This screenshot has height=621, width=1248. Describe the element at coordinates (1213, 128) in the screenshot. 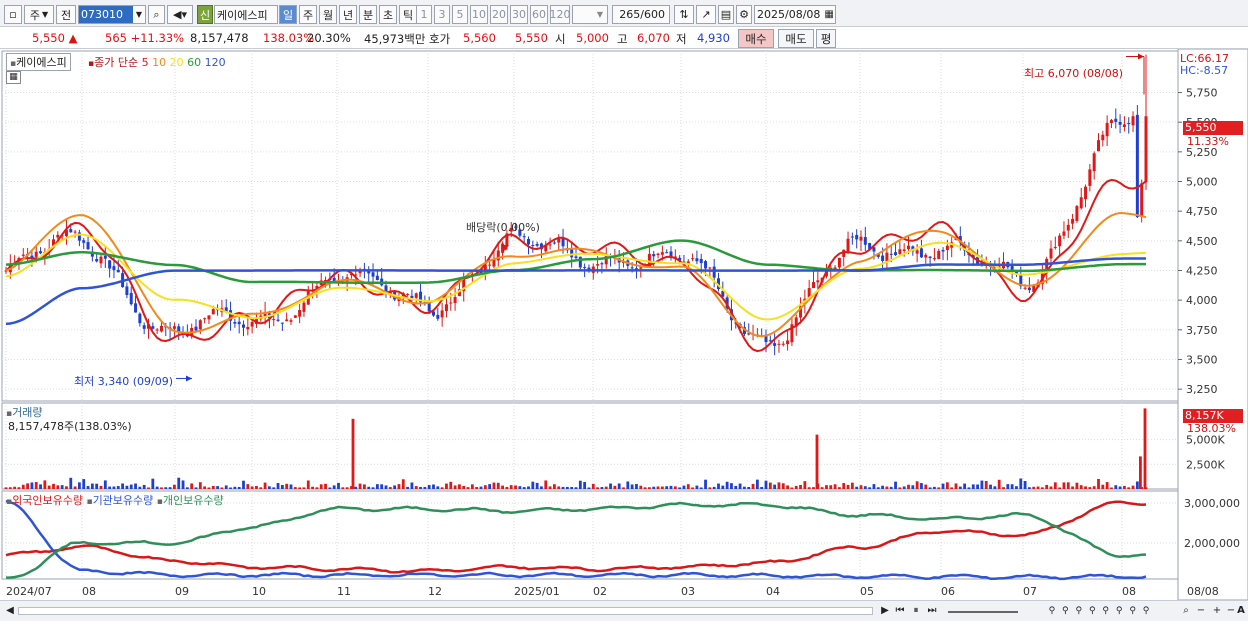

I see `last-price-tag: 5,550` at that location.